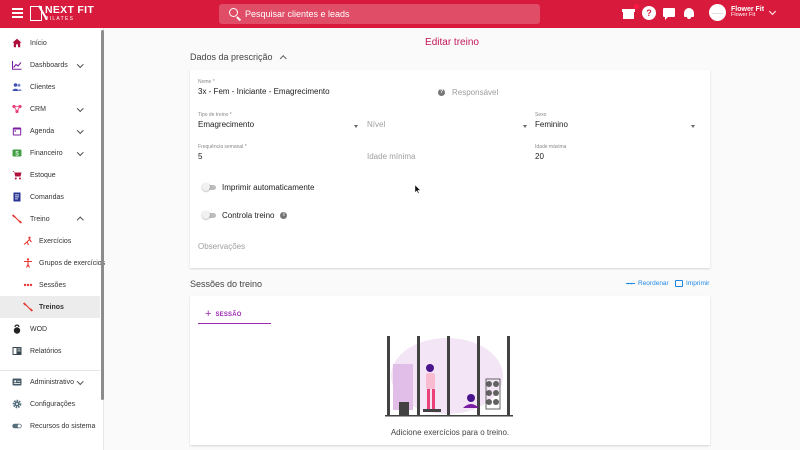 The image size is (800, 450). What do you see at coordinates (636, 6) in the screenshot?
I see `notification-badge` at bounding box center [636, 6].